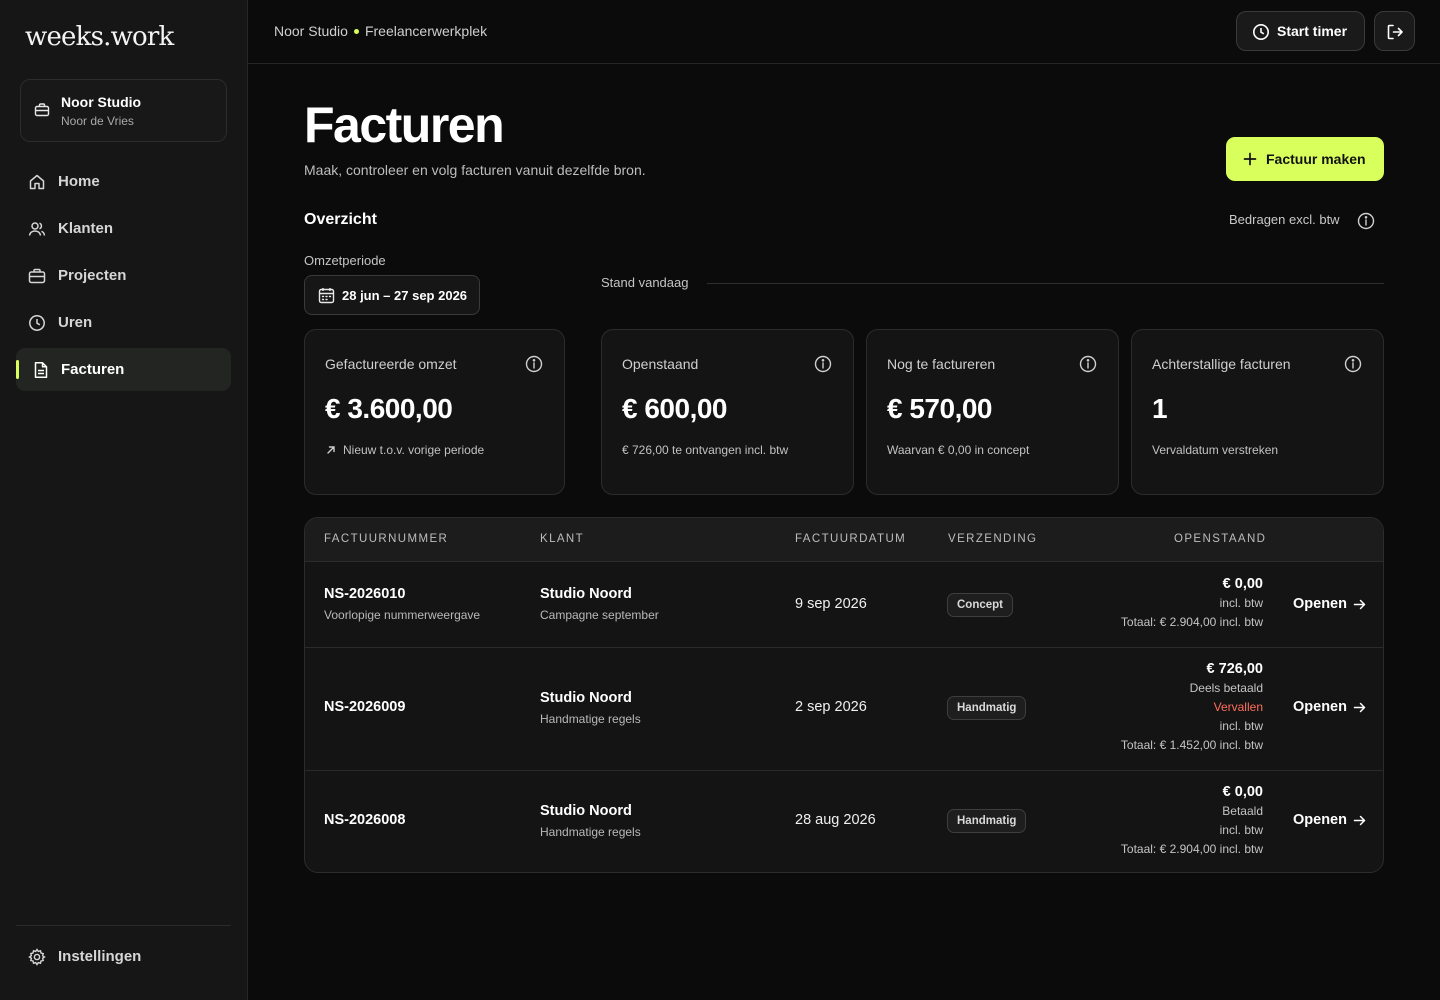 The height and width of the screenshot is (1000, 1440). Describe the element at coordinates (562, 539) in the screenshot. I see `column-header-client: KLANT` at that location.